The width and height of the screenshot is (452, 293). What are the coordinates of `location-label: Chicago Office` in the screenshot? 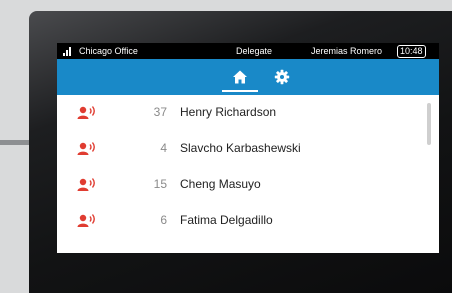 It's located at (108, 51).